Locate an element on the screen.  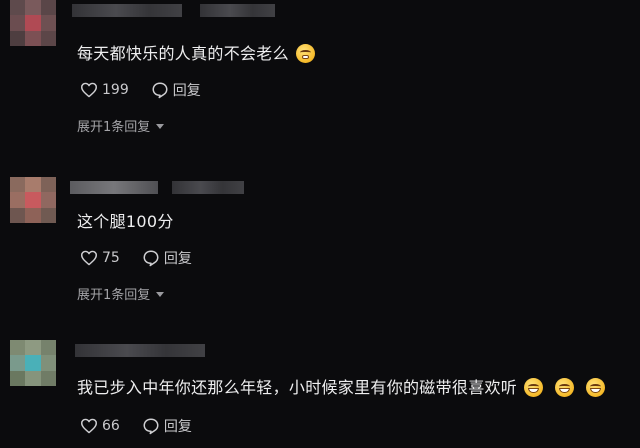
like-count: 75 is located at coordinates (111, 258).